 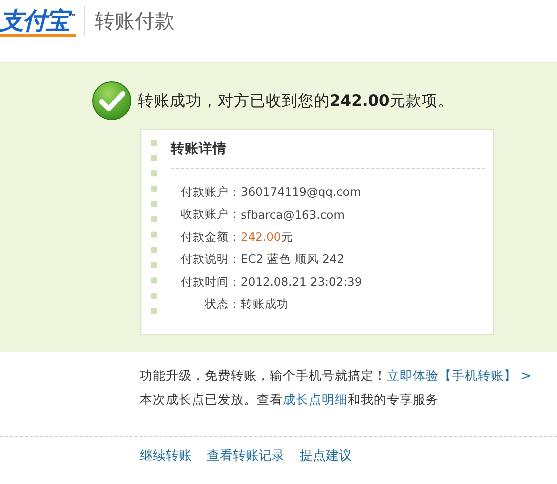 I want to click on notice-text: 功能升级，免费转账，输个手机号就搞定！立即体验【手机转账】 >, so click(x=336, y=376).